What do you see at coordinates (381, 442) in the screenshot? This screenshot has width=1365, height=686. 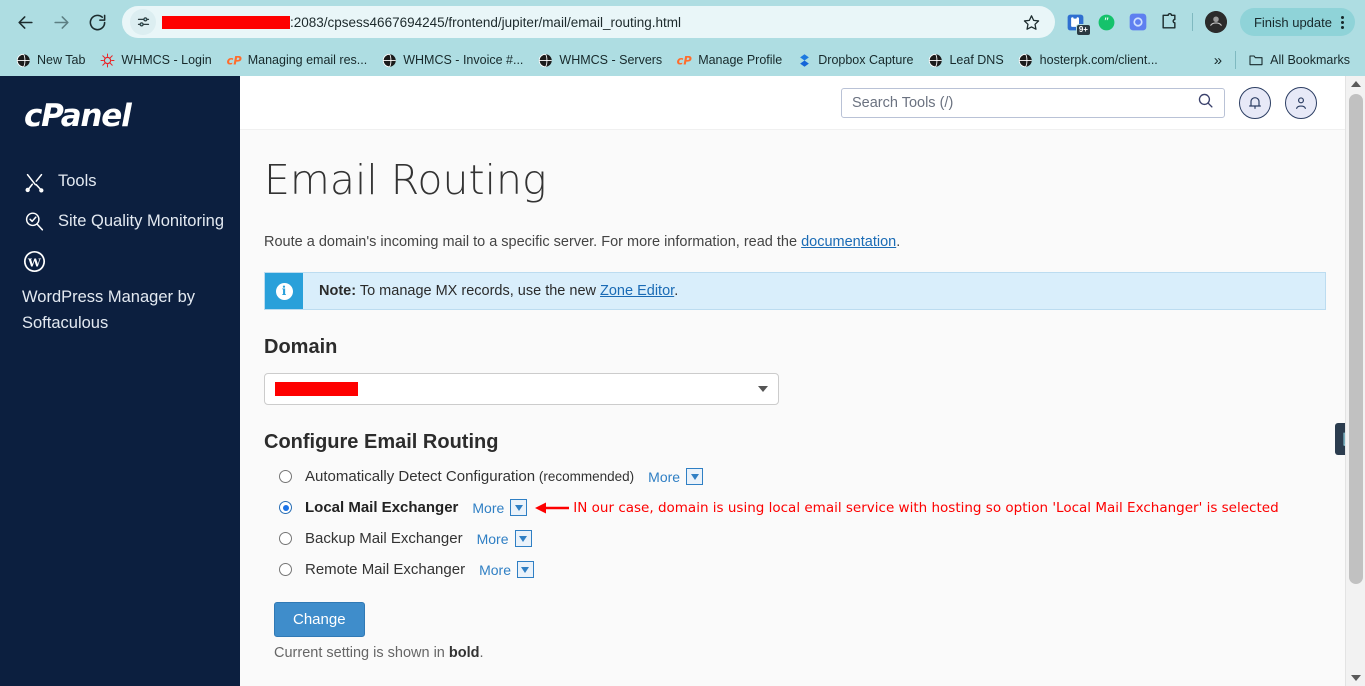 I see `configure-heading: Configure Email Routing` at bounding box center [381, 442].